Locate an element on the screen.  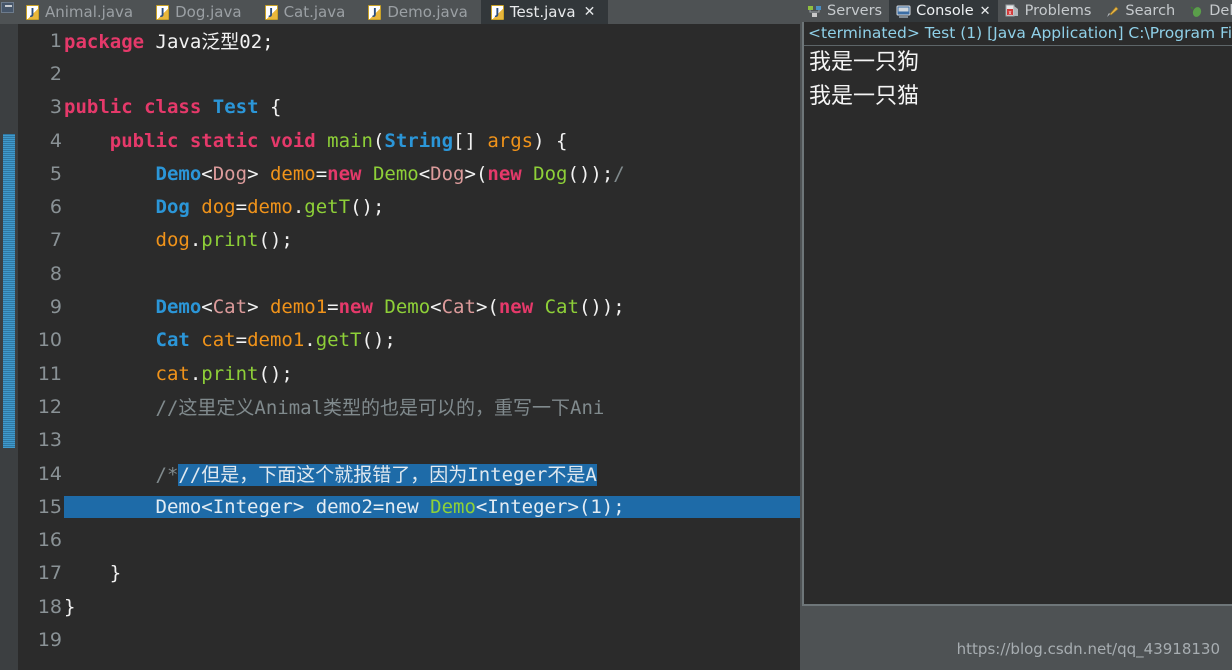
code-line: 11 cat.print(); is located at coordinates (409, 373).